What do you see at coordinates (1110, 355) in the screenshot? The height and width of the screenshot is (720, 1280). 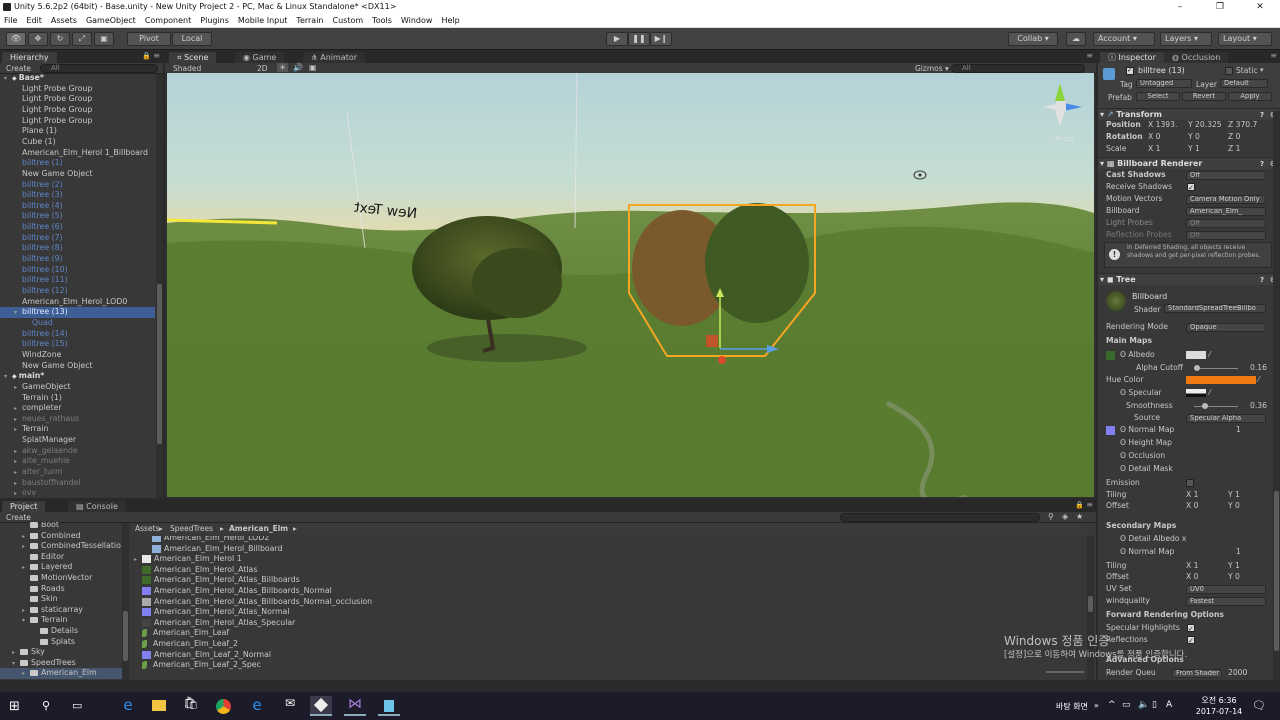 I see `albedo-texture-thumb` at bounding box center [1110, 355].